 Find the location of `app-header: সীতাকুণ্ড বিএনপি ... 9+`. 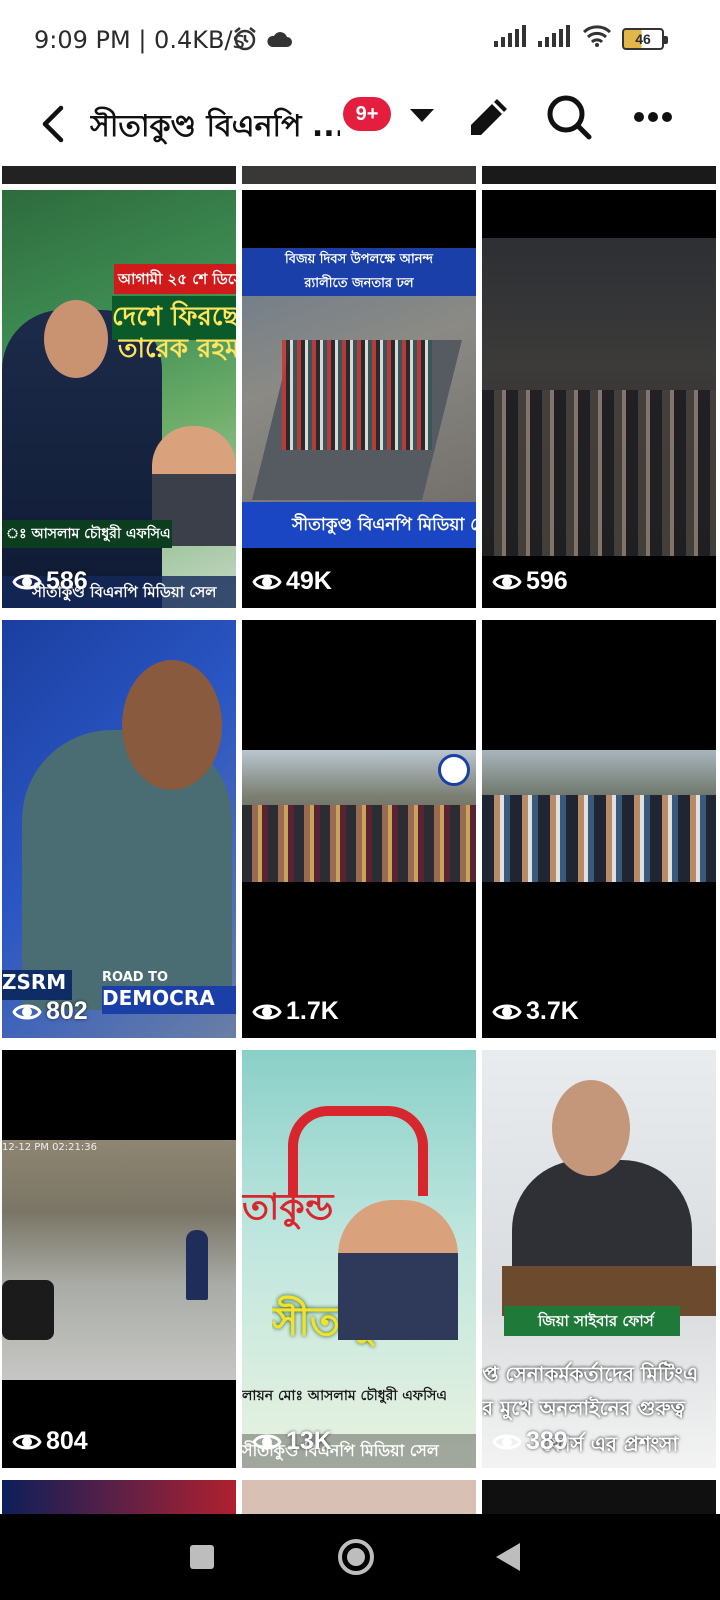

app-header: সীতাকুণ্ড বিএনপি ... 9+ is located at coordinates (360, 123).